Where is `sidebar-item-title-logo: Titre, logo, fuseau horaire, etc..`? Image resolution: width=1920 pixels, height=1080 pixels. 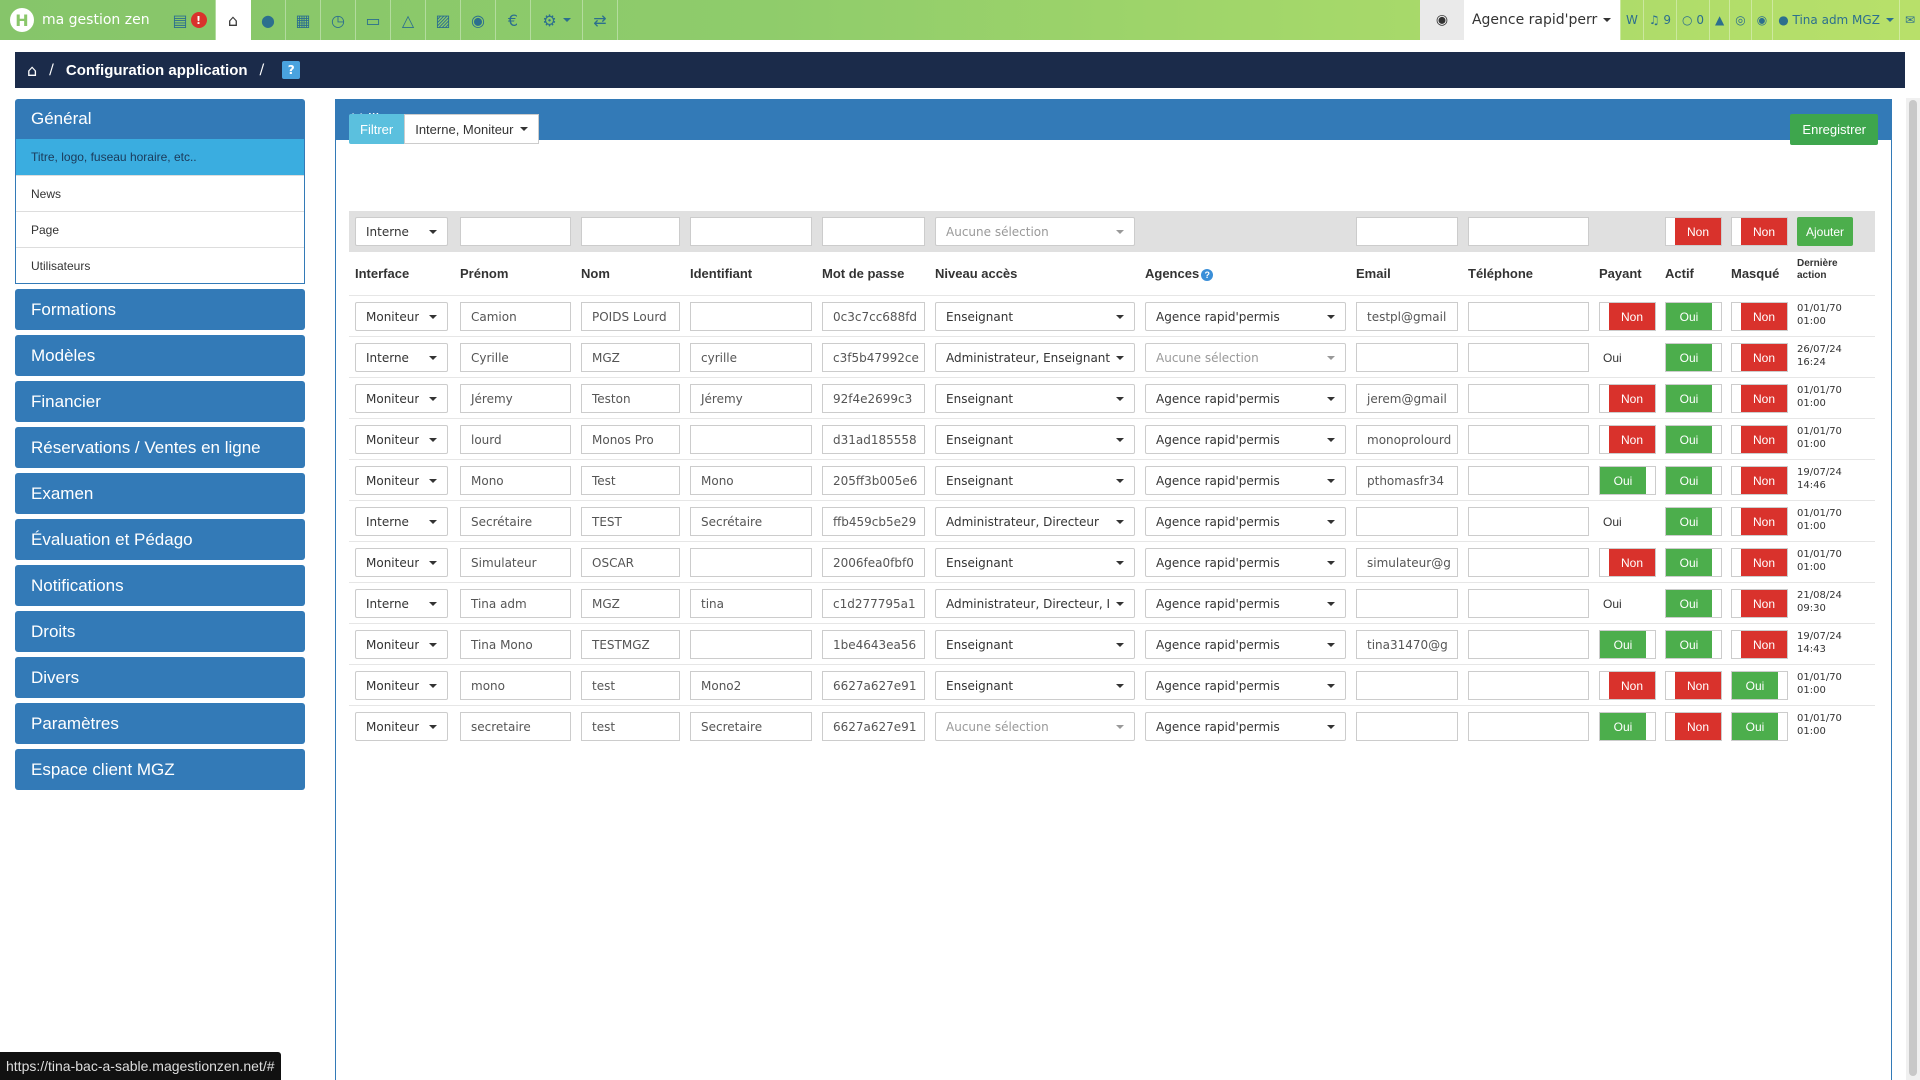 sidebar-item-title-logo: Titre, logo, fuseau horaire, etc.. is located at coordinates (160, 157).